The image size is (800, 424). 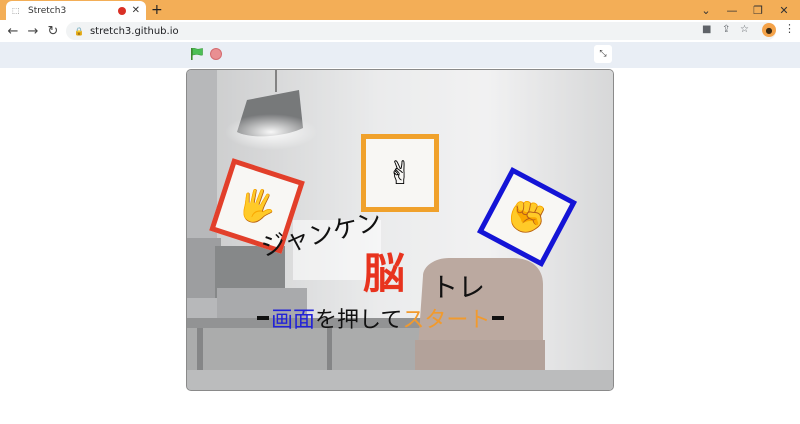 I want to click on title-training: トレ, so click(x=458, y=288).